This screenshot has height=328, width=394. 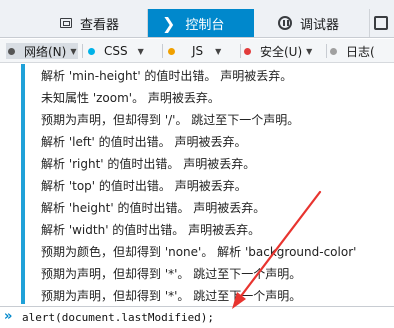 What do you see at coordinates (45, 51) in the screenshot?
I see `filter-net-label: 网络(N)` at bounding box center [45, 51].